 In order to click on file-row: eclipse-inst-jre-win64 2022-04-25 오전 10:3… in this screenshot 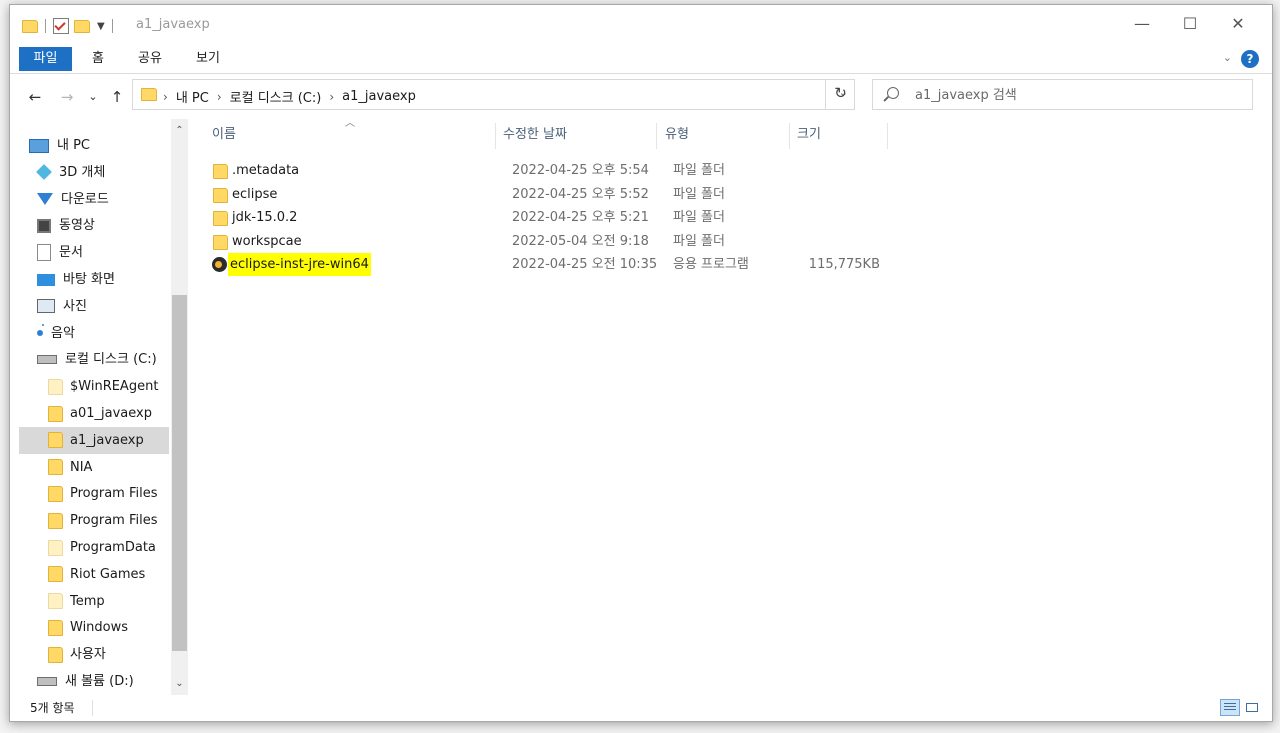, I will do `click(732, 264)`.